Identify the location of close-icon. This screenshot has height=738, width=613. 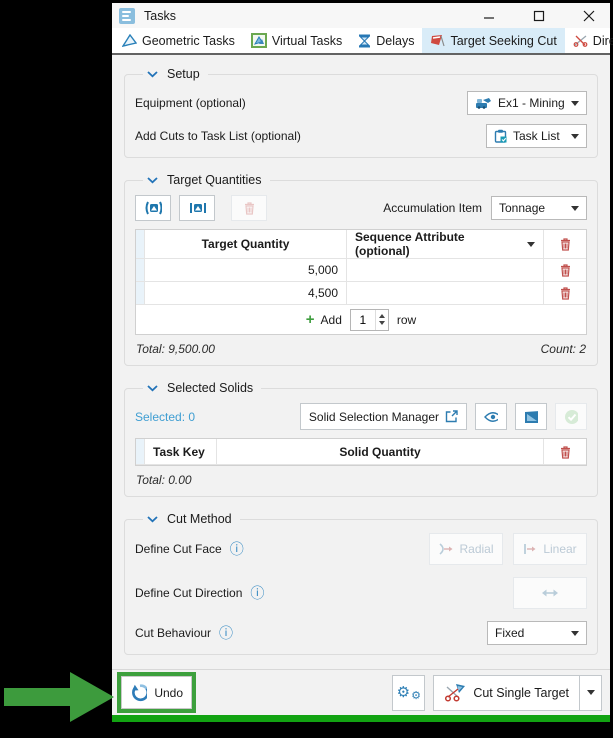
(589, 16).